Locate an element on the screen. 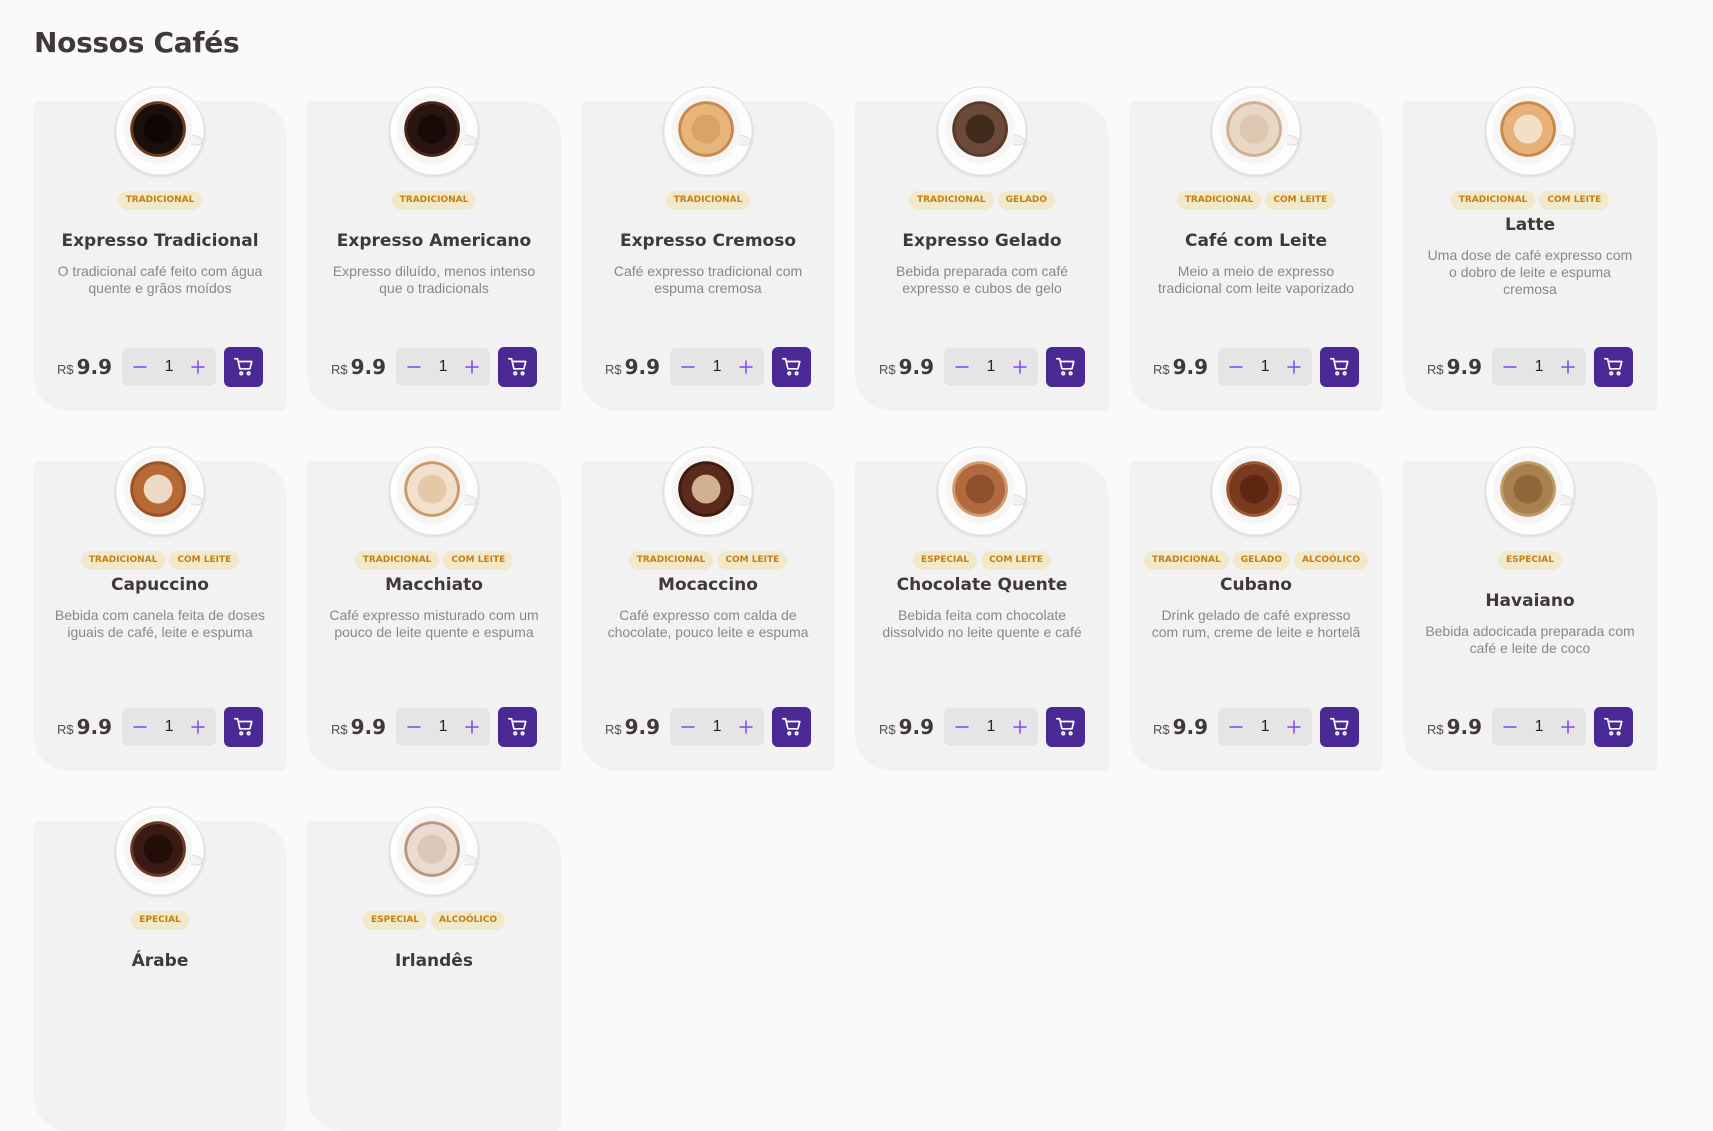 This screenshot has height=1131, width=1713. tag-list: Tradicional Com leite is located at coordinates (708, 560).